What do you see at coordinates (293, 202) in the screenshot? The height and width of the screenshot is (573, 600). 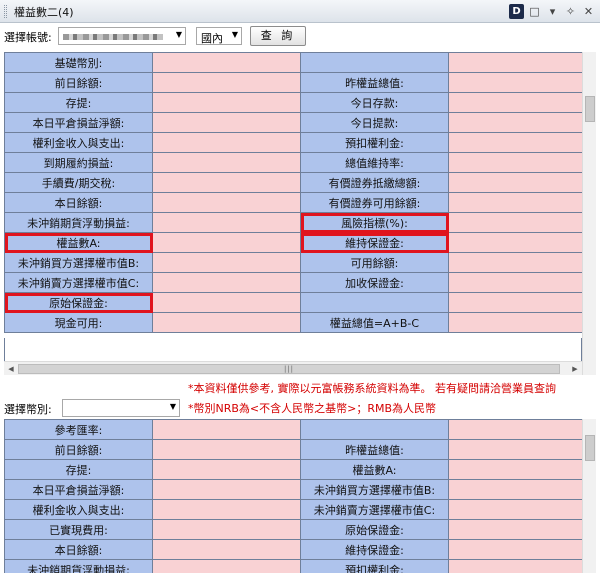 I see `table-row: 本日餘額: 有價證券可用餘額:` at bounding box center [293, 202].